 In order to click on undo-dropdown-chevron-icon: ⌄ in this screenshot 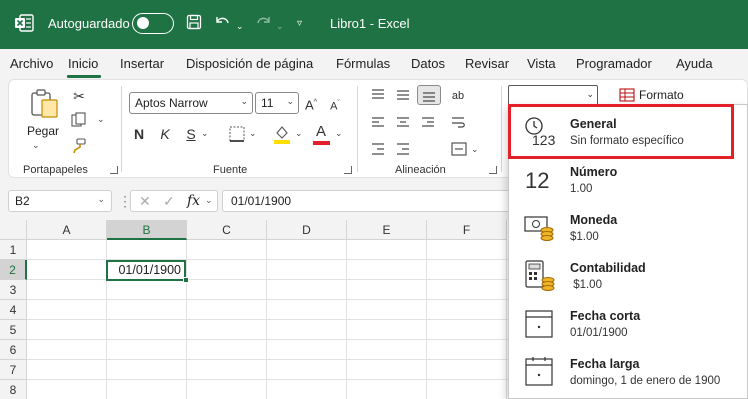, I will do `click(240, 26)`.